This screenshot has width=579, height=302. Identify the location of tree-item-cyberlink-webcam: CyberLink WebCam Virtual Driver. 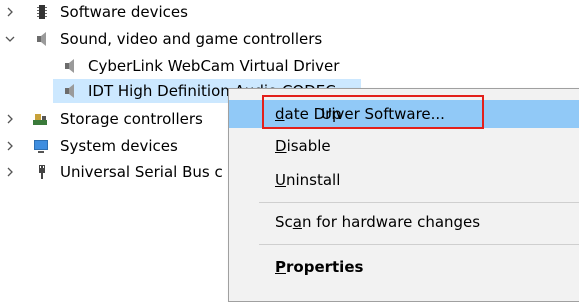
(180, 66).